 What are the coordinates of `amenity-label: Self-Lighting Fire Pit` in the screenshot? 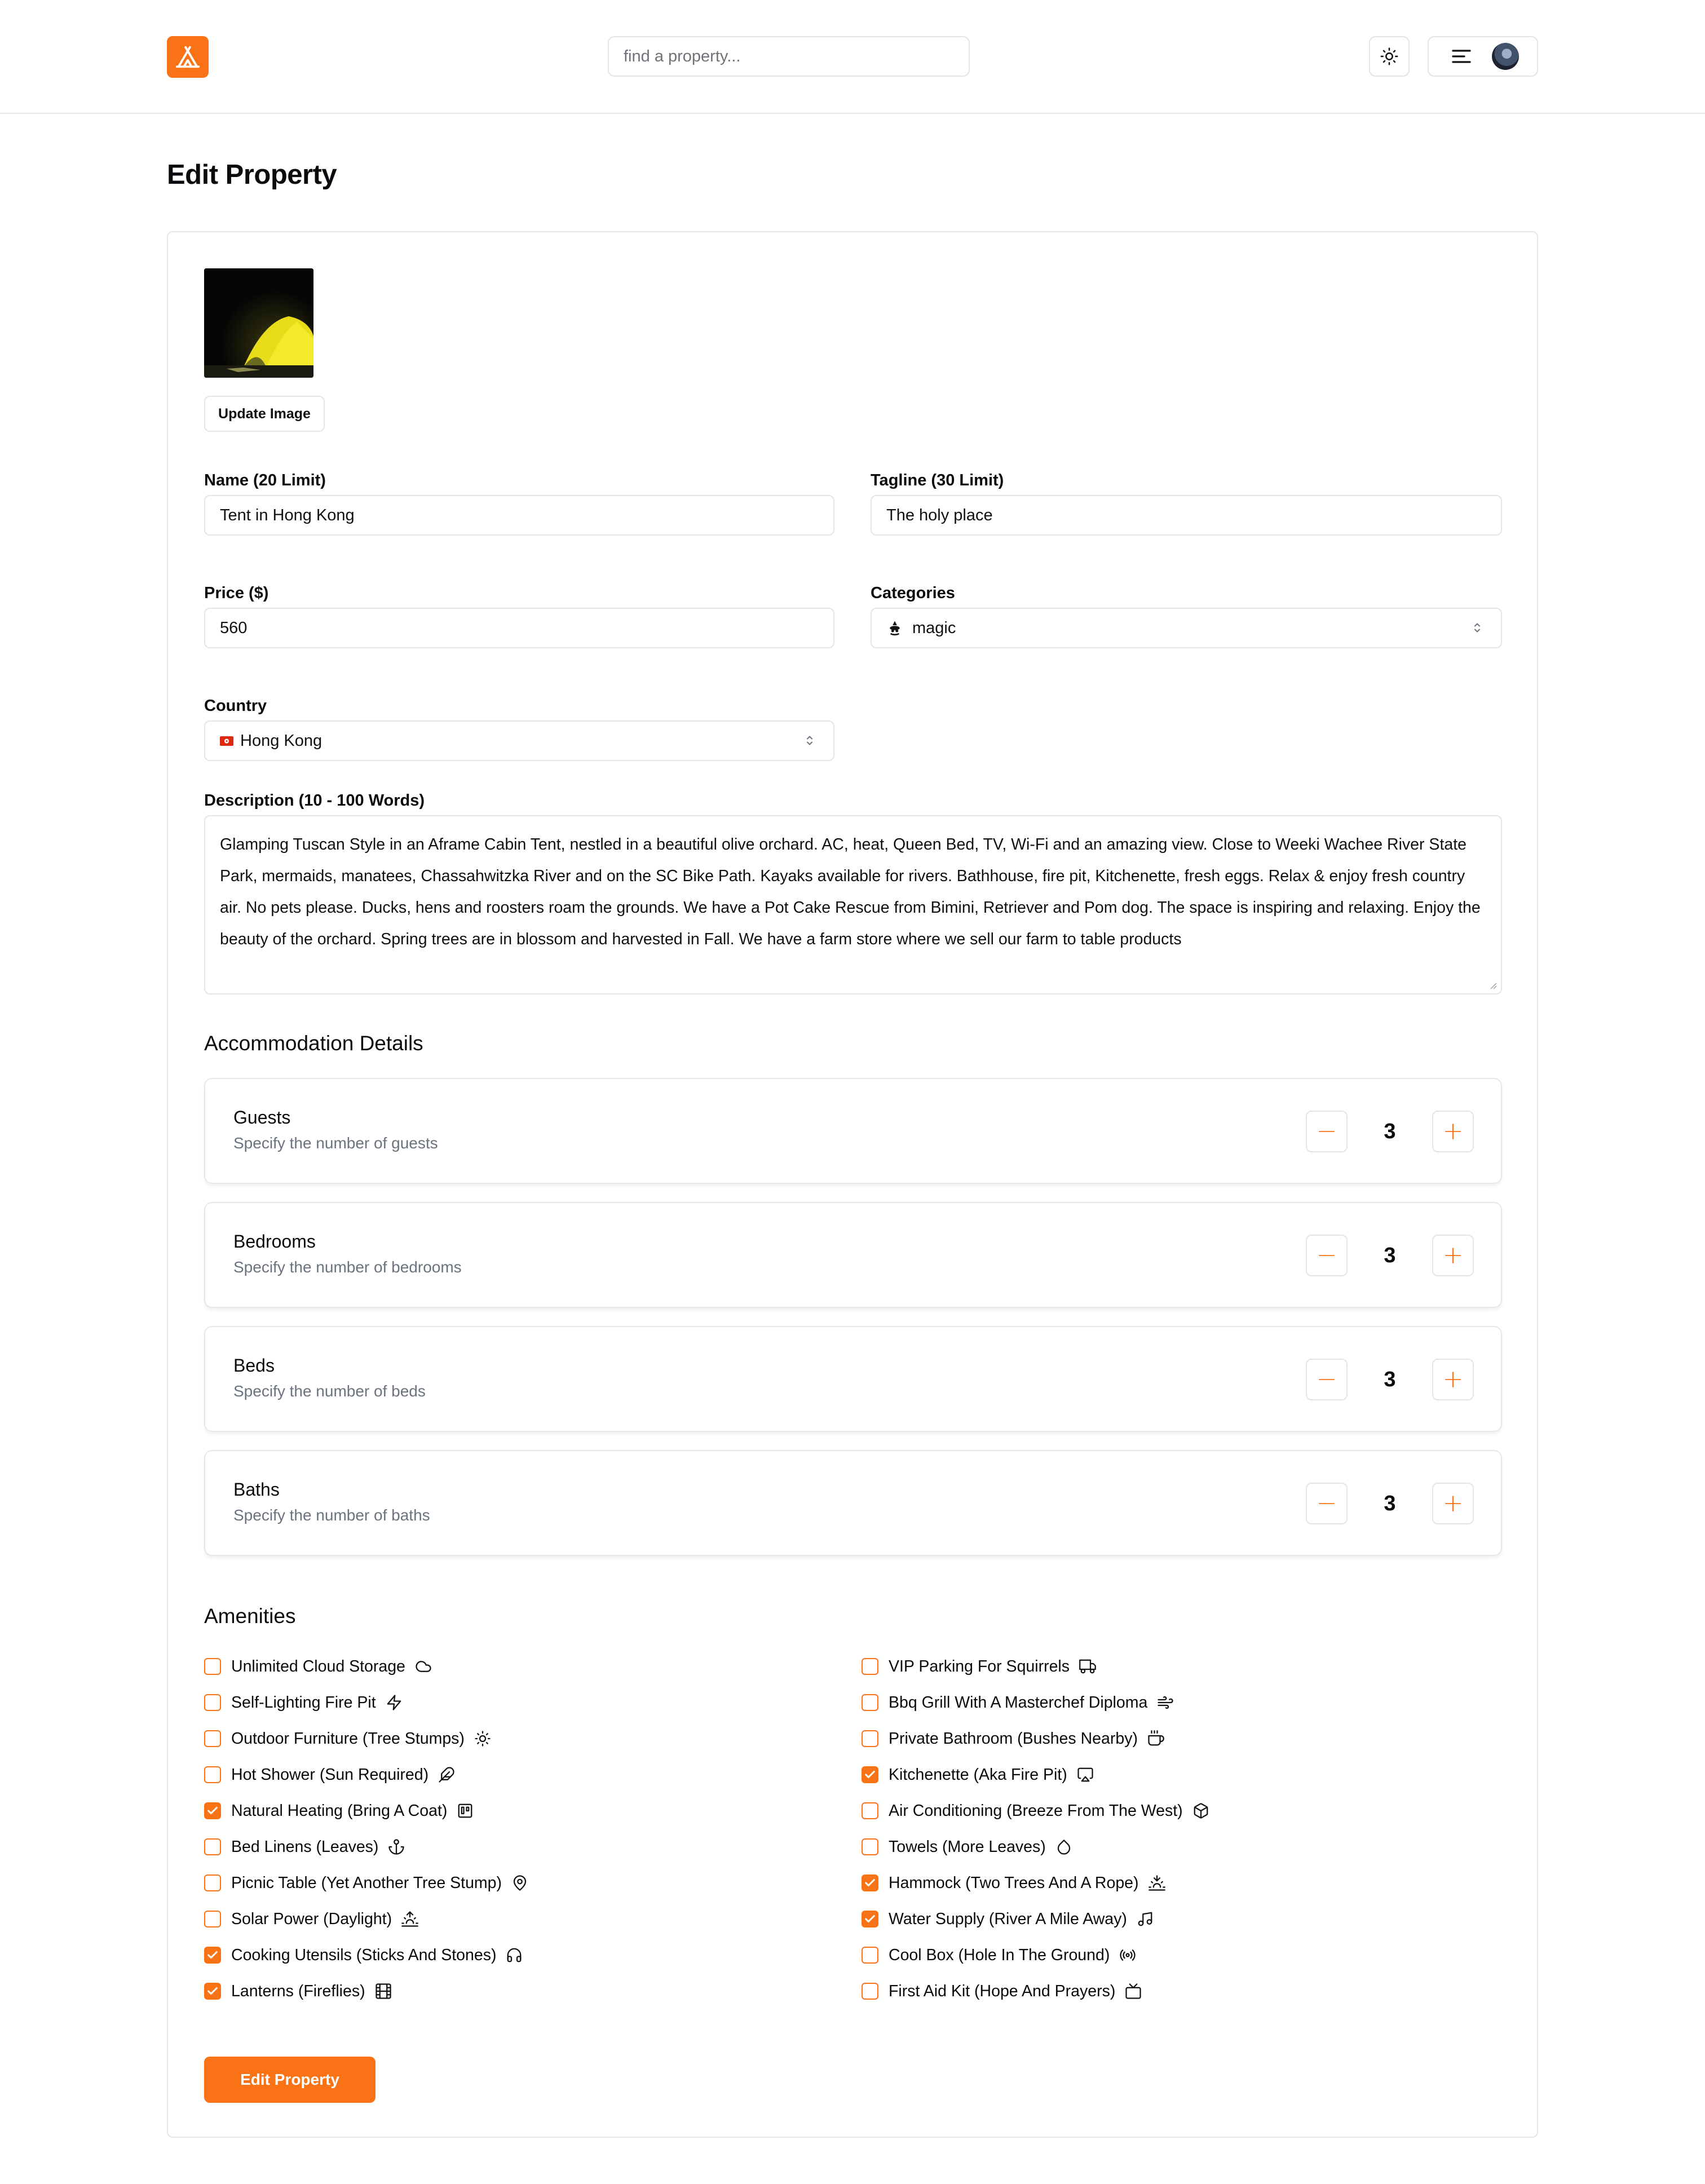 It's located at (303, 1702).